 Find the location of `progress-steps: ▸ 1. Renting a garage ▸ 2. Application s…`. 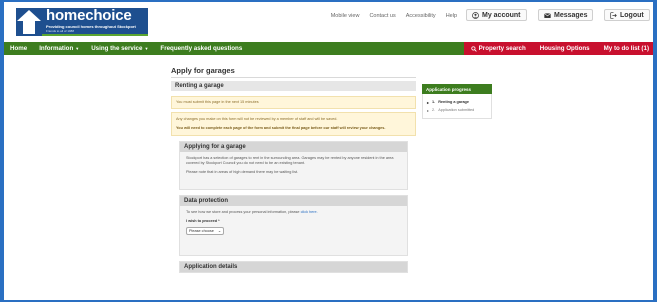

progress-steps: ▸ 1. Renting a garage ▸ 2. Application s… is located at coordinates (457, 106).